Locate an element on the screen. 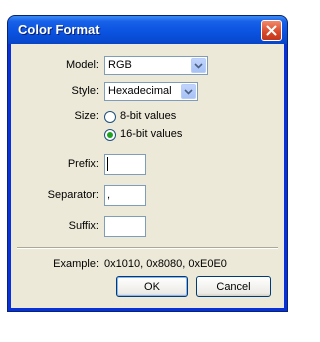  text-cursor is located at coordinates (107, 164).